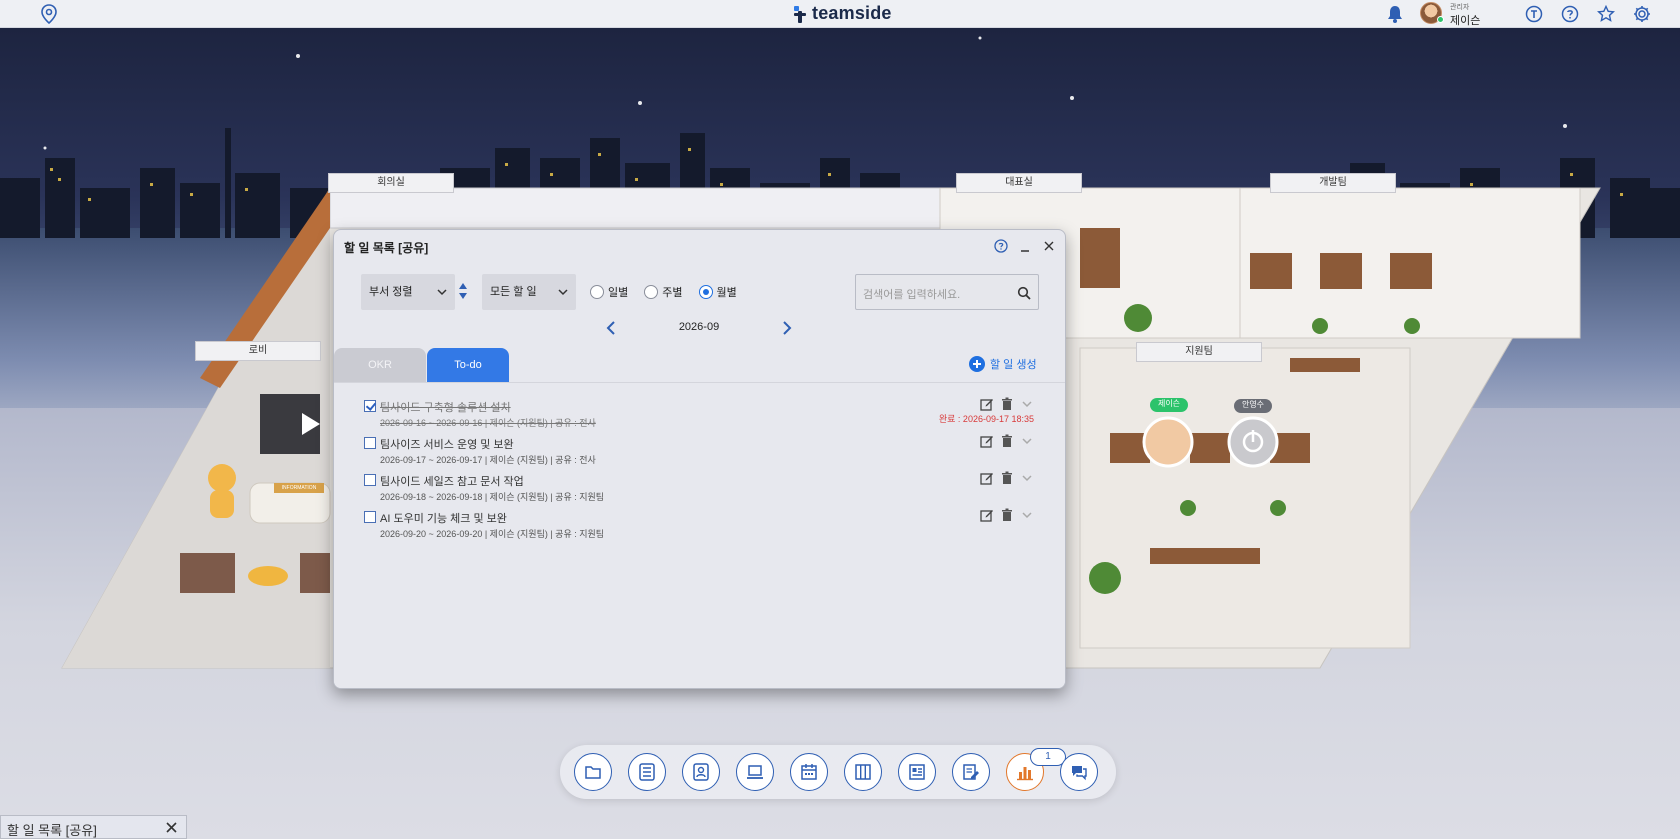 This screenshot has width=1680, height=839. Describe the element at coordinates (513, 292) in the screenshot. I see `filter-select-value: 모든 할 일` at that location.